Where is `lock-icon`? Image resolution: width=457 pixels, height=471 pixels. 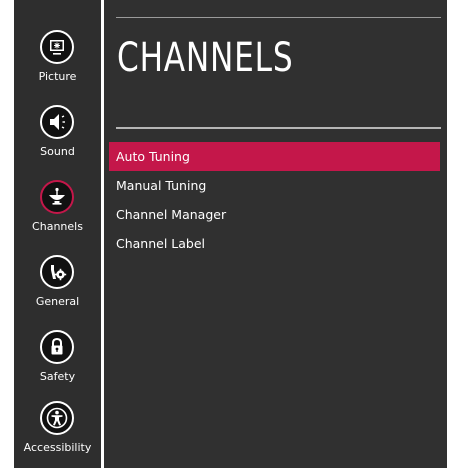 lock-icon is located at coordinates (57, 347).